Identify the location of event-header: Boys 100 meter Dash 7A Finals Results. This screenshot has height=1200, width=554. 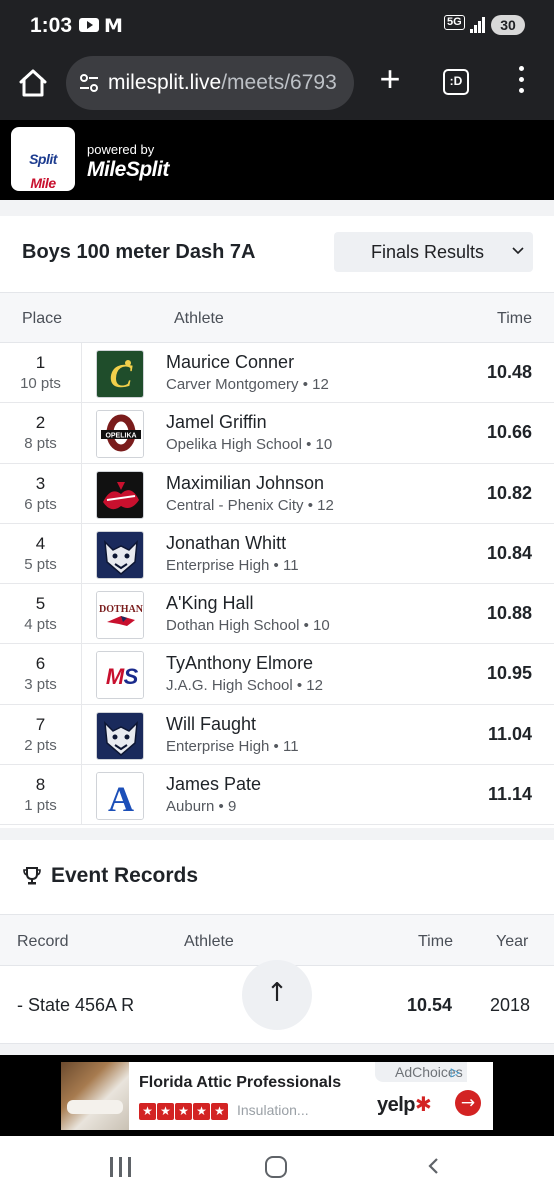
(277, 254).